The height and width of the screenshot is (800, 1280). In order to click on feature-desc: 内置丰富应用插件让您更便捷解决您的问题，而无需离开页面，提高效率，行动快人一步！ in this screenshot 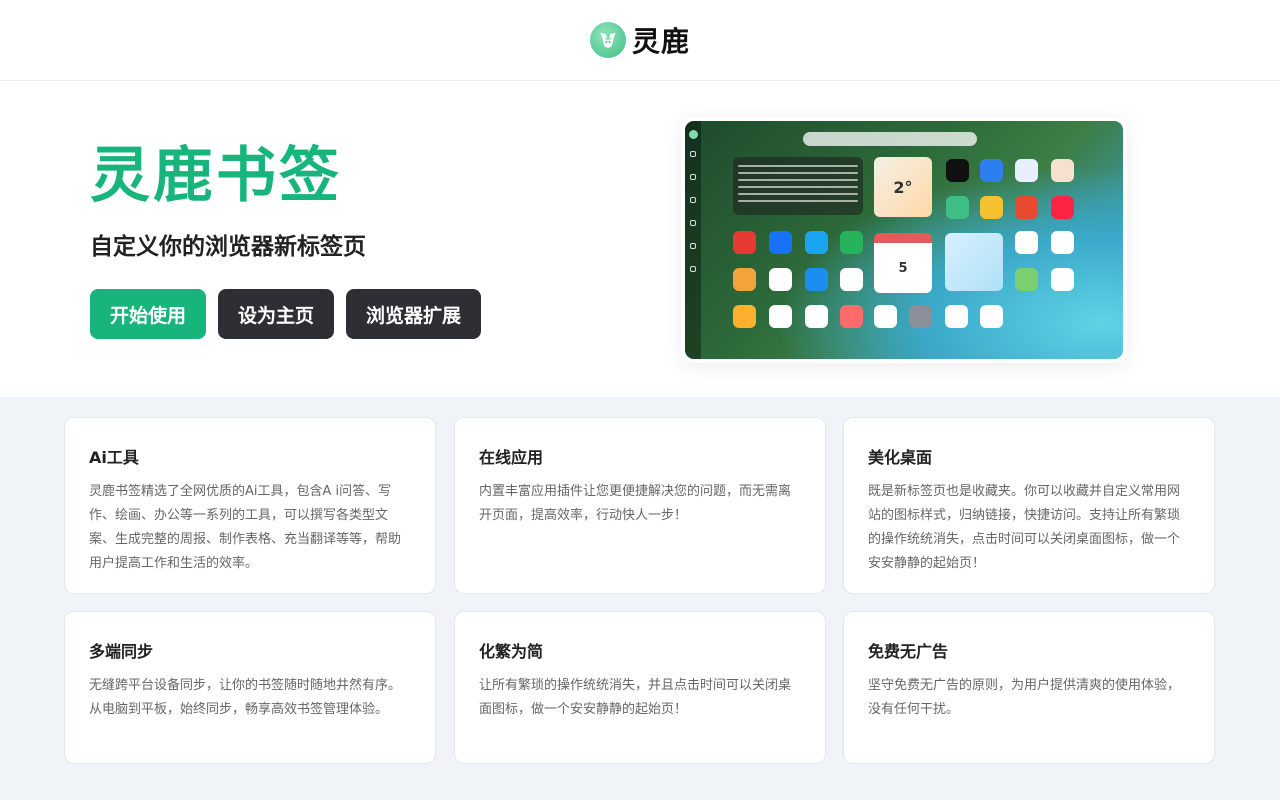, I will do `click(635, 503)`.